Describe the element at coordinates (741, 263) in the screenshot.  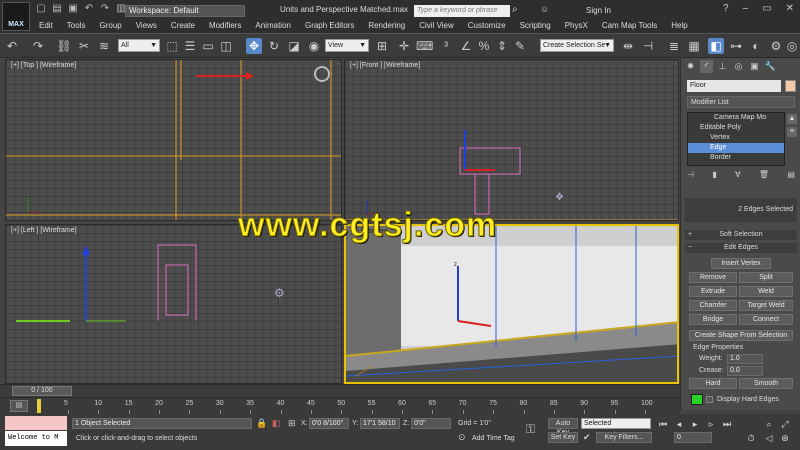
I see `insert-vertex-button: Insert Vertex` at that location.